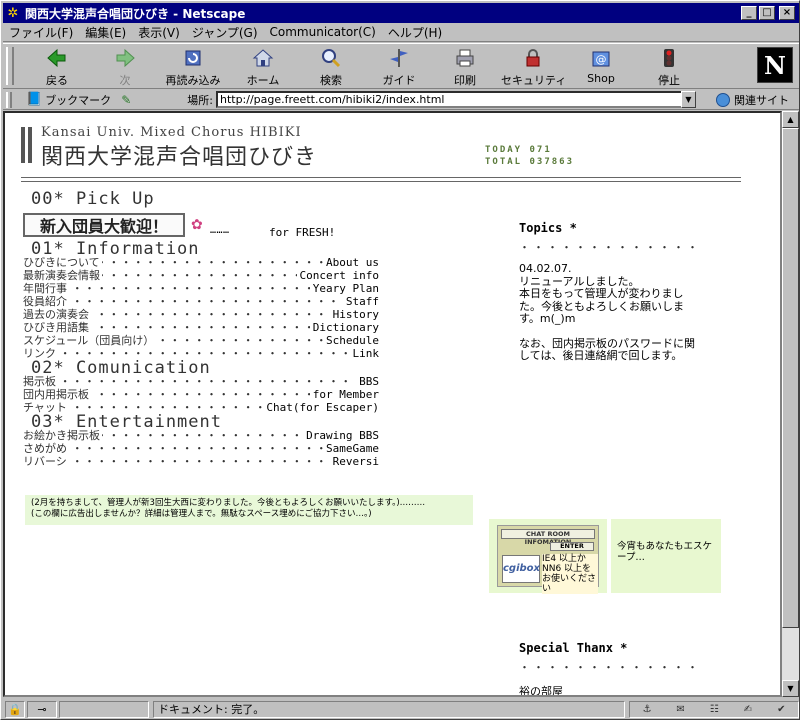  I want to click on home-button: ホーム, so click(263, 67).